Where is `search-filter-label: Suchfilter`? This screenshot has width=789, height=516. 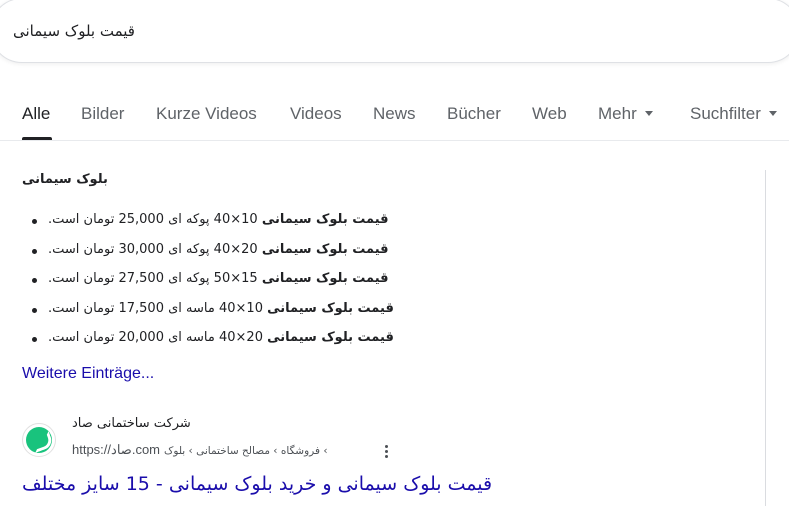
search-filter-label: Suchfilter is located at coordinates (725, 113).